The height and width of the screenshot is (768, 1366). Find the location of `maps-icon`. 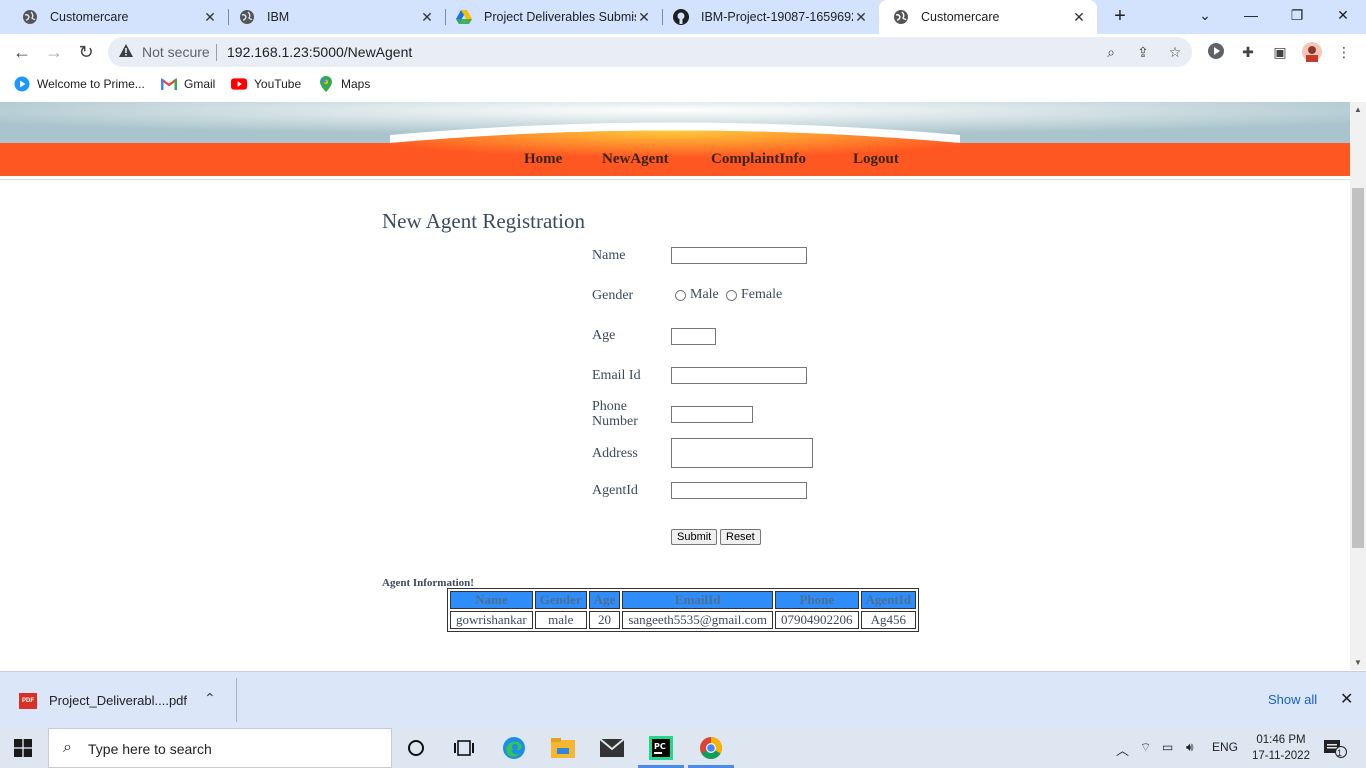

maps-icon is located at coordinates (326, 84).